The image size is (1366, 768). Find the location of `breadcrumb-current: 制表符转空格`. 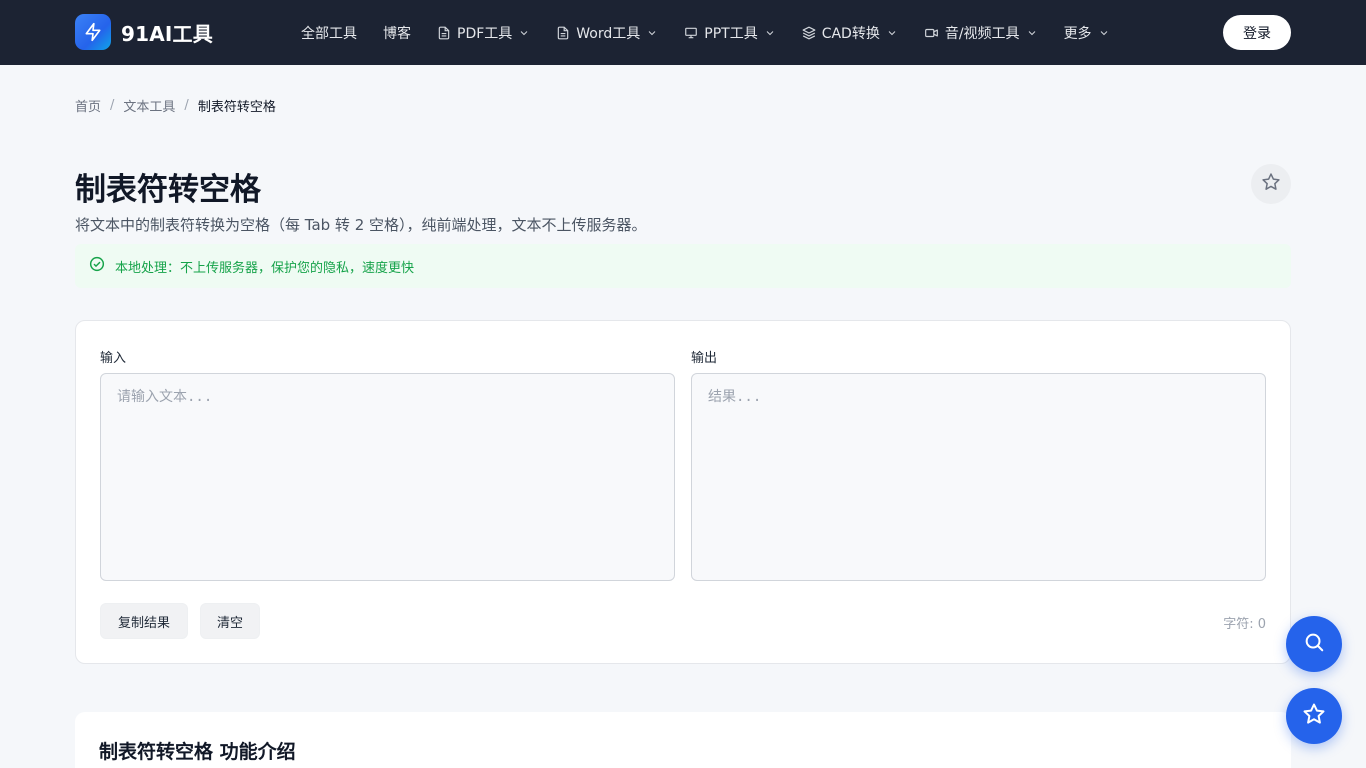

breadcrumb-current: 制表符转空格 is located at coordinates (236, 107).